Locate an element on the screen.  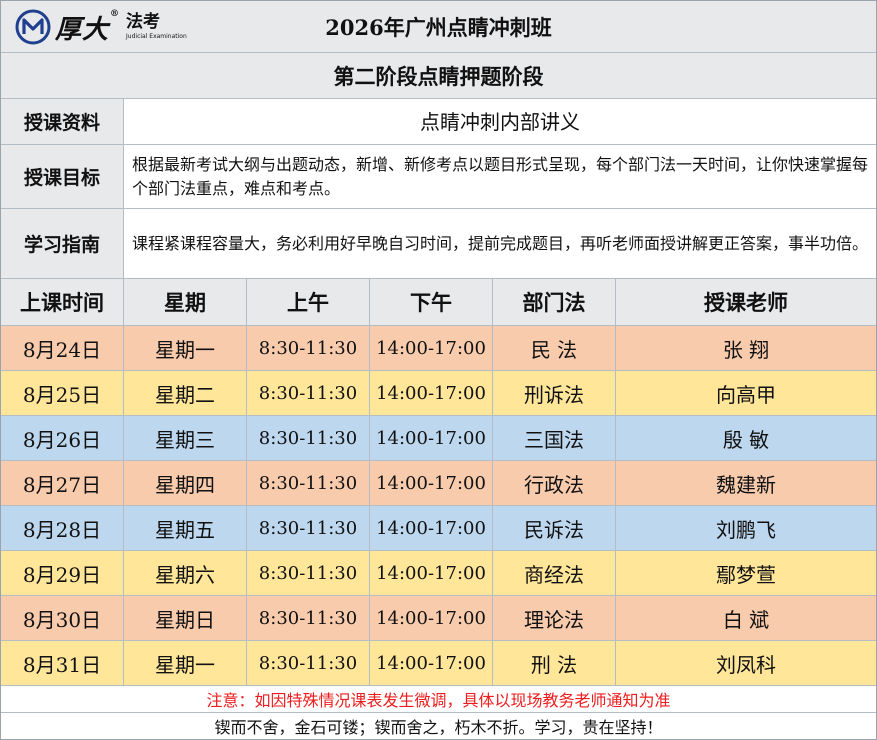
weekday-cell: 星期六 is located at coordinates (185, 573).